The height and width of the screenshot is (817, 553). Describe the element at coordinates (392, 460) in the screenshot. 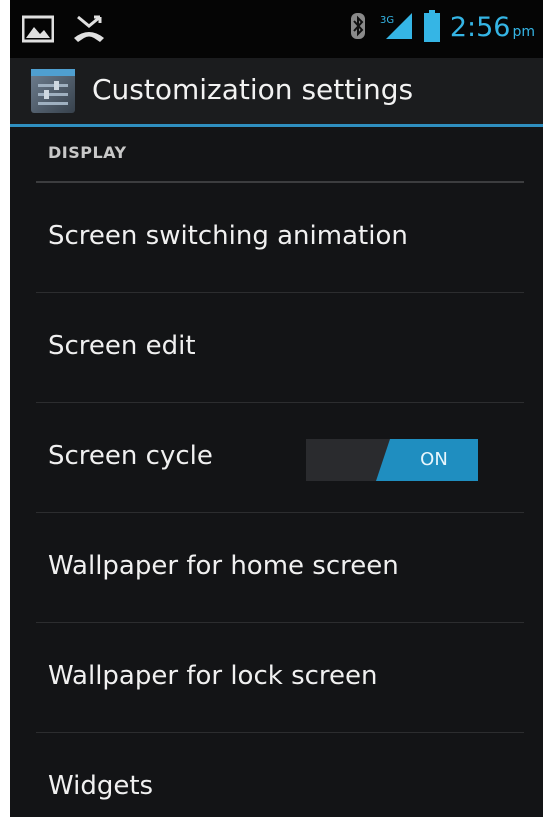

I see `screen-cycle-toggle: ON` at that location.